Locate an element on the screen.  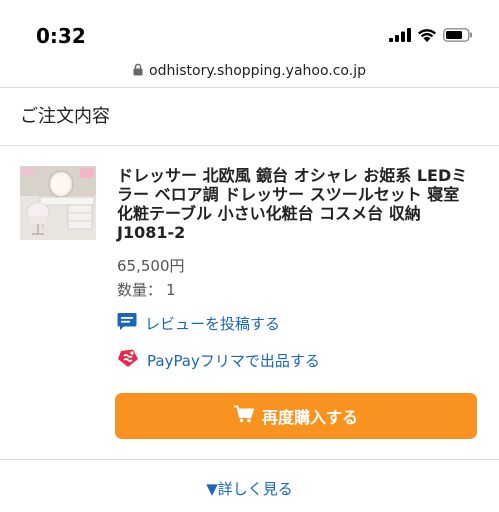
url-bar: odhistory.shopping.yahoo.co.jp is located at coordinates (249, 71).